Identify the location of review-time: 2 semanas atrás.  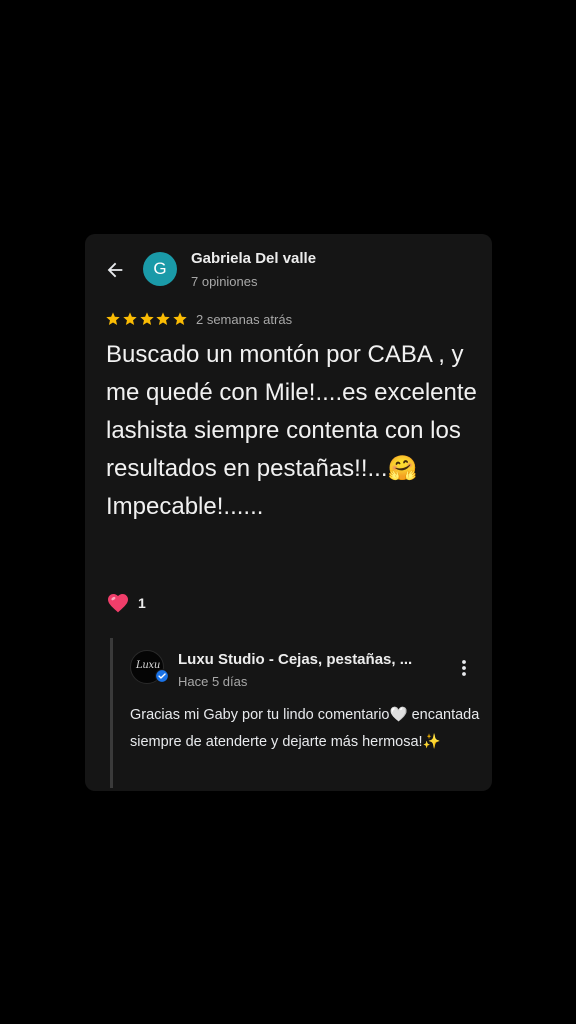
(244, 319).